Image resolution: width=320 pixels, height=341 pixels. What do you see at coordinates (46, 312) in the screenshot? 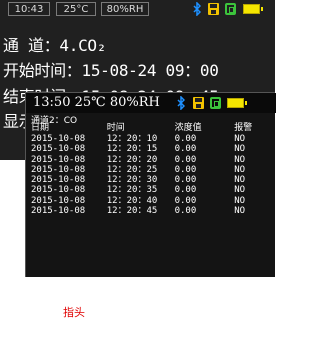
I see `print-label: 打印：` at bounding box center [46, 312].